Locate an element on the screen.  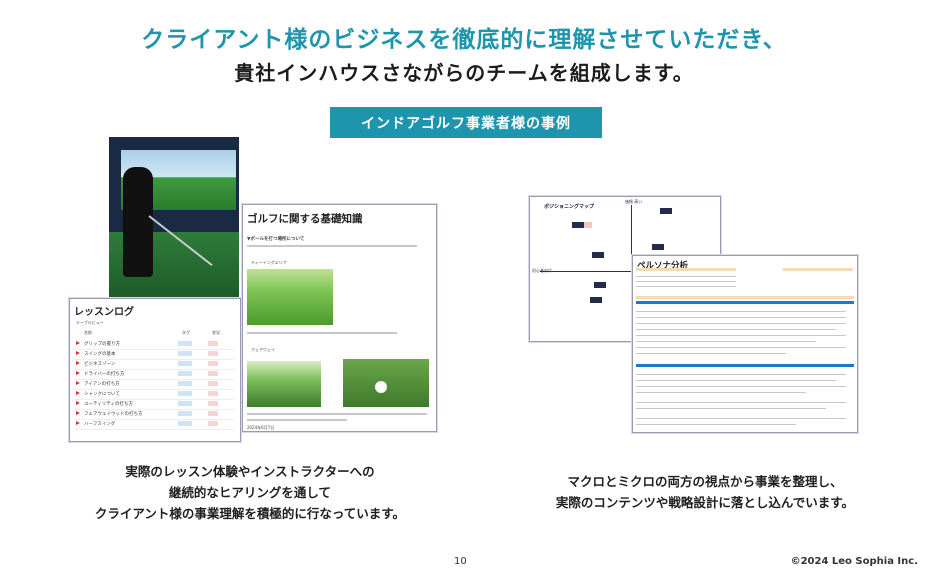
doc-title: レッスンログ is located at coordinates (104, 312).